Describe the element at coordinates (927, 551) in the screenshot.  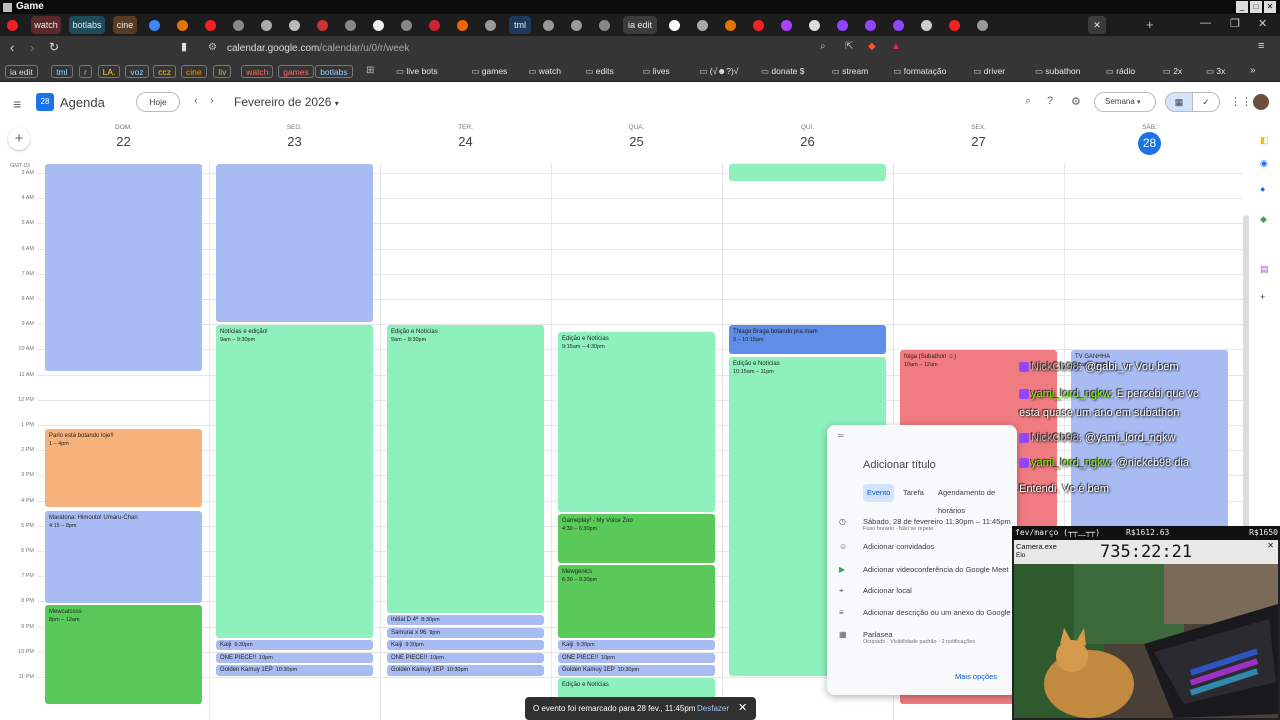
I see `popup-row: ☺ Adicionar convidados` at that location.